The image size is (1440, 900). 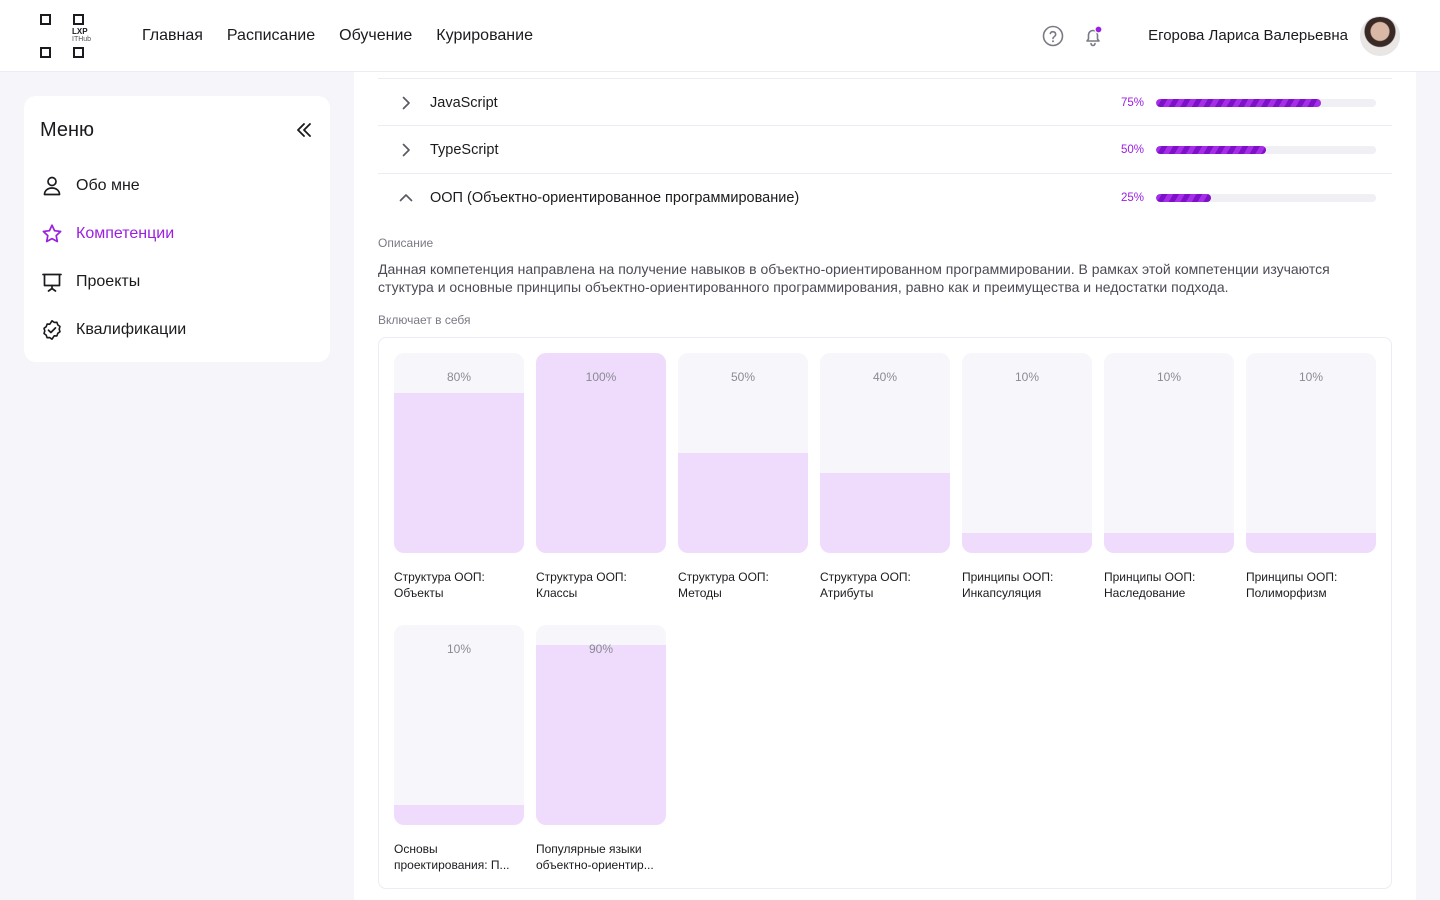 What do you see at coordinates (743, 585) in the screenshot?
I see `subskill-label: Структура ООП: Методы` at bounding box center [743, 585].